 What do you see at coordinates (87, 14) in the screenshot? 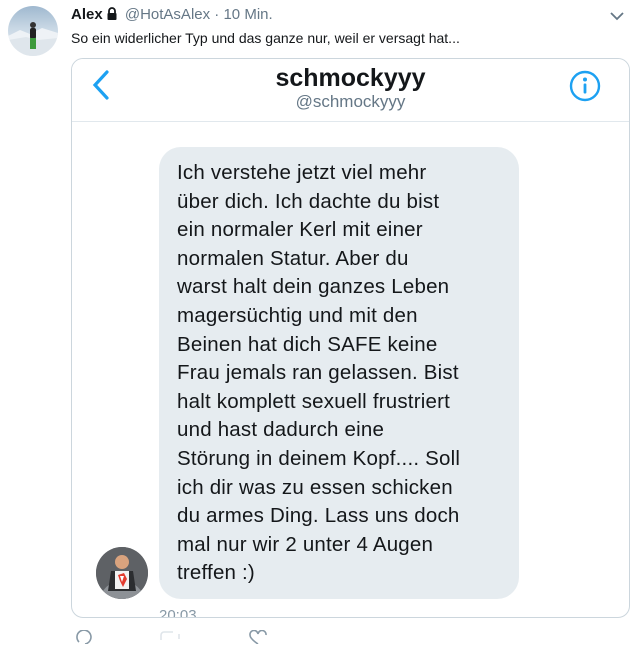
I see `author-name: Alex` at bounding box center [87, 14].